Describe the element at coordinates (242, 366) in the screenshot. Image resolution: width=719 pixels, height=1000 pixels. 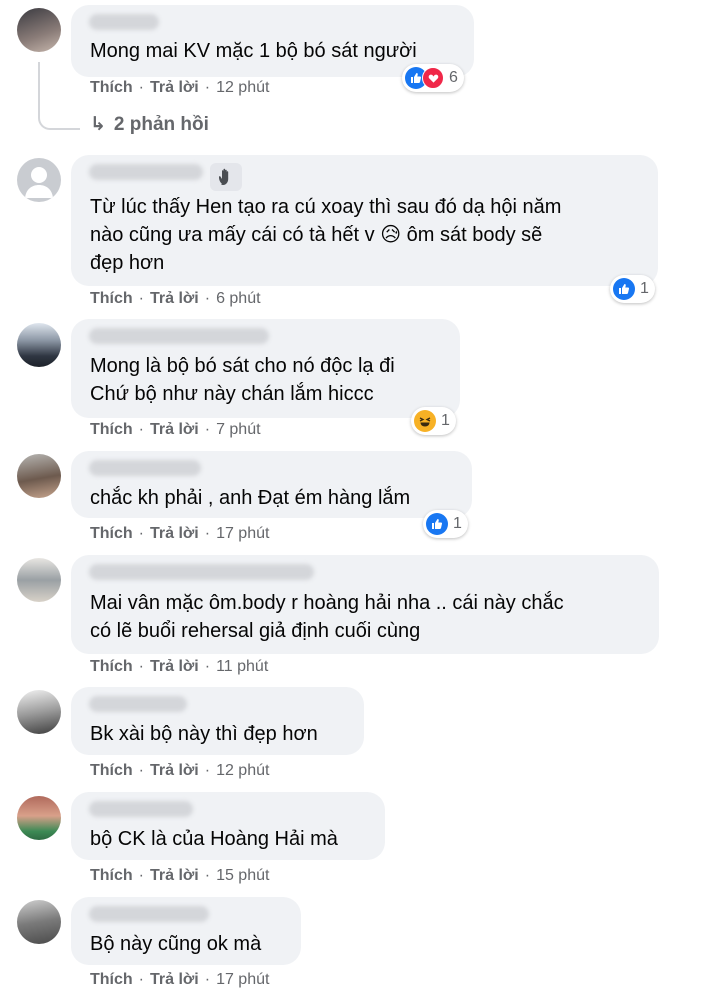
I see `comment-text: Mong là bộ bó sát cho nó độc lạ đi` at that location.